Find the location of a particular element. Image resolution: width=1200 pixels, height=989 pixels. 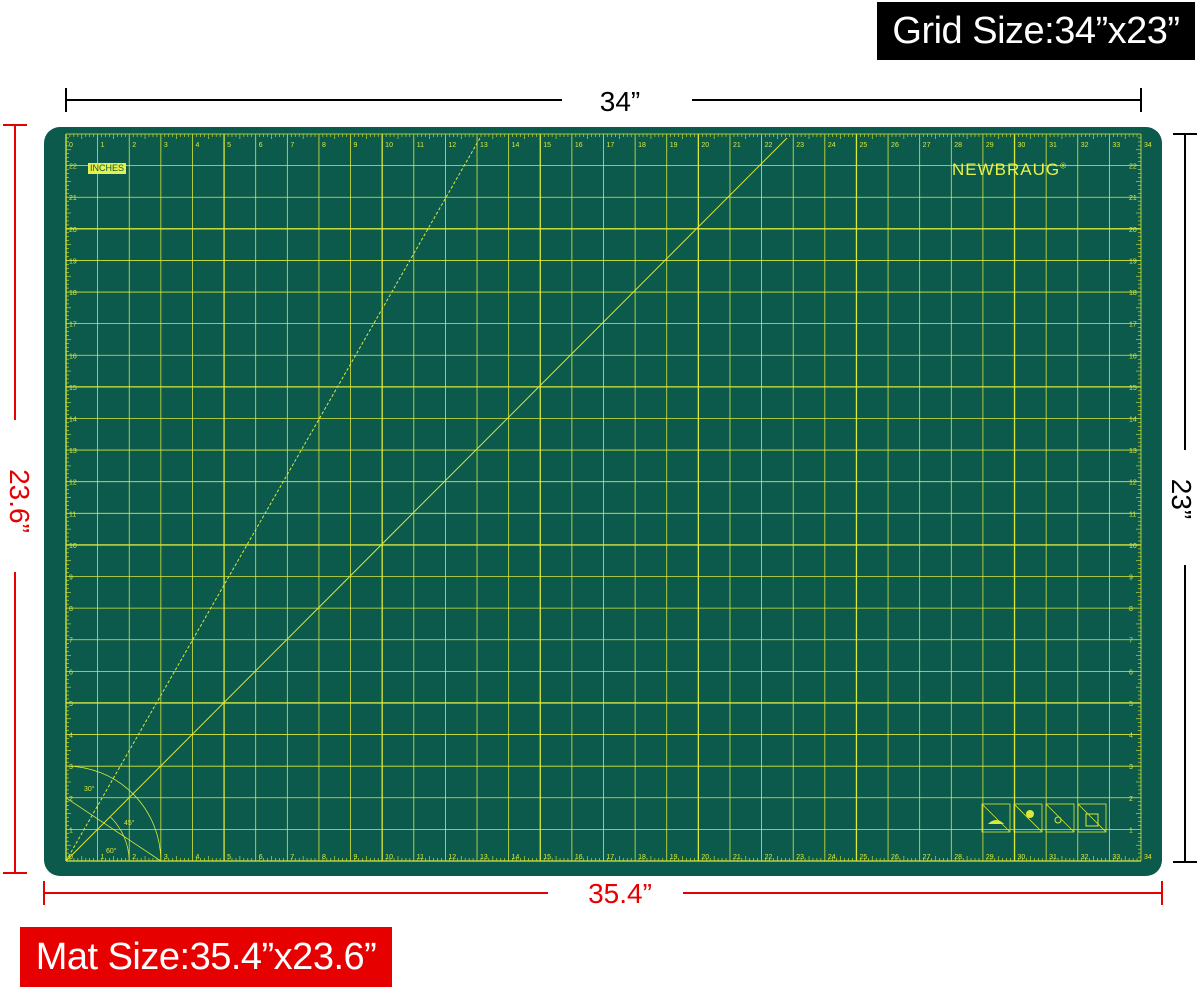

ruler-number-right: 19 is located at coordinates (1133, 261).